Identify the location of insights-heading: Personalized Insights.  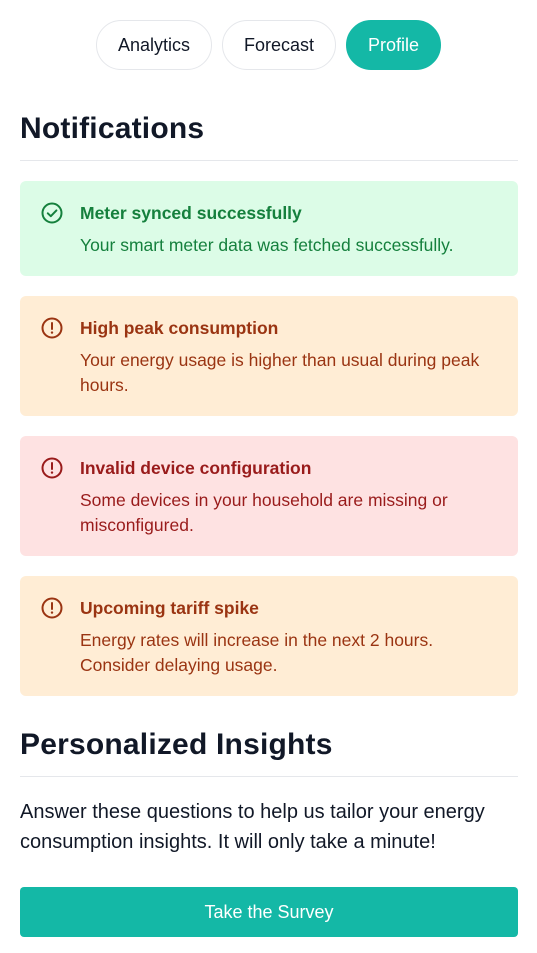
(176, 744).